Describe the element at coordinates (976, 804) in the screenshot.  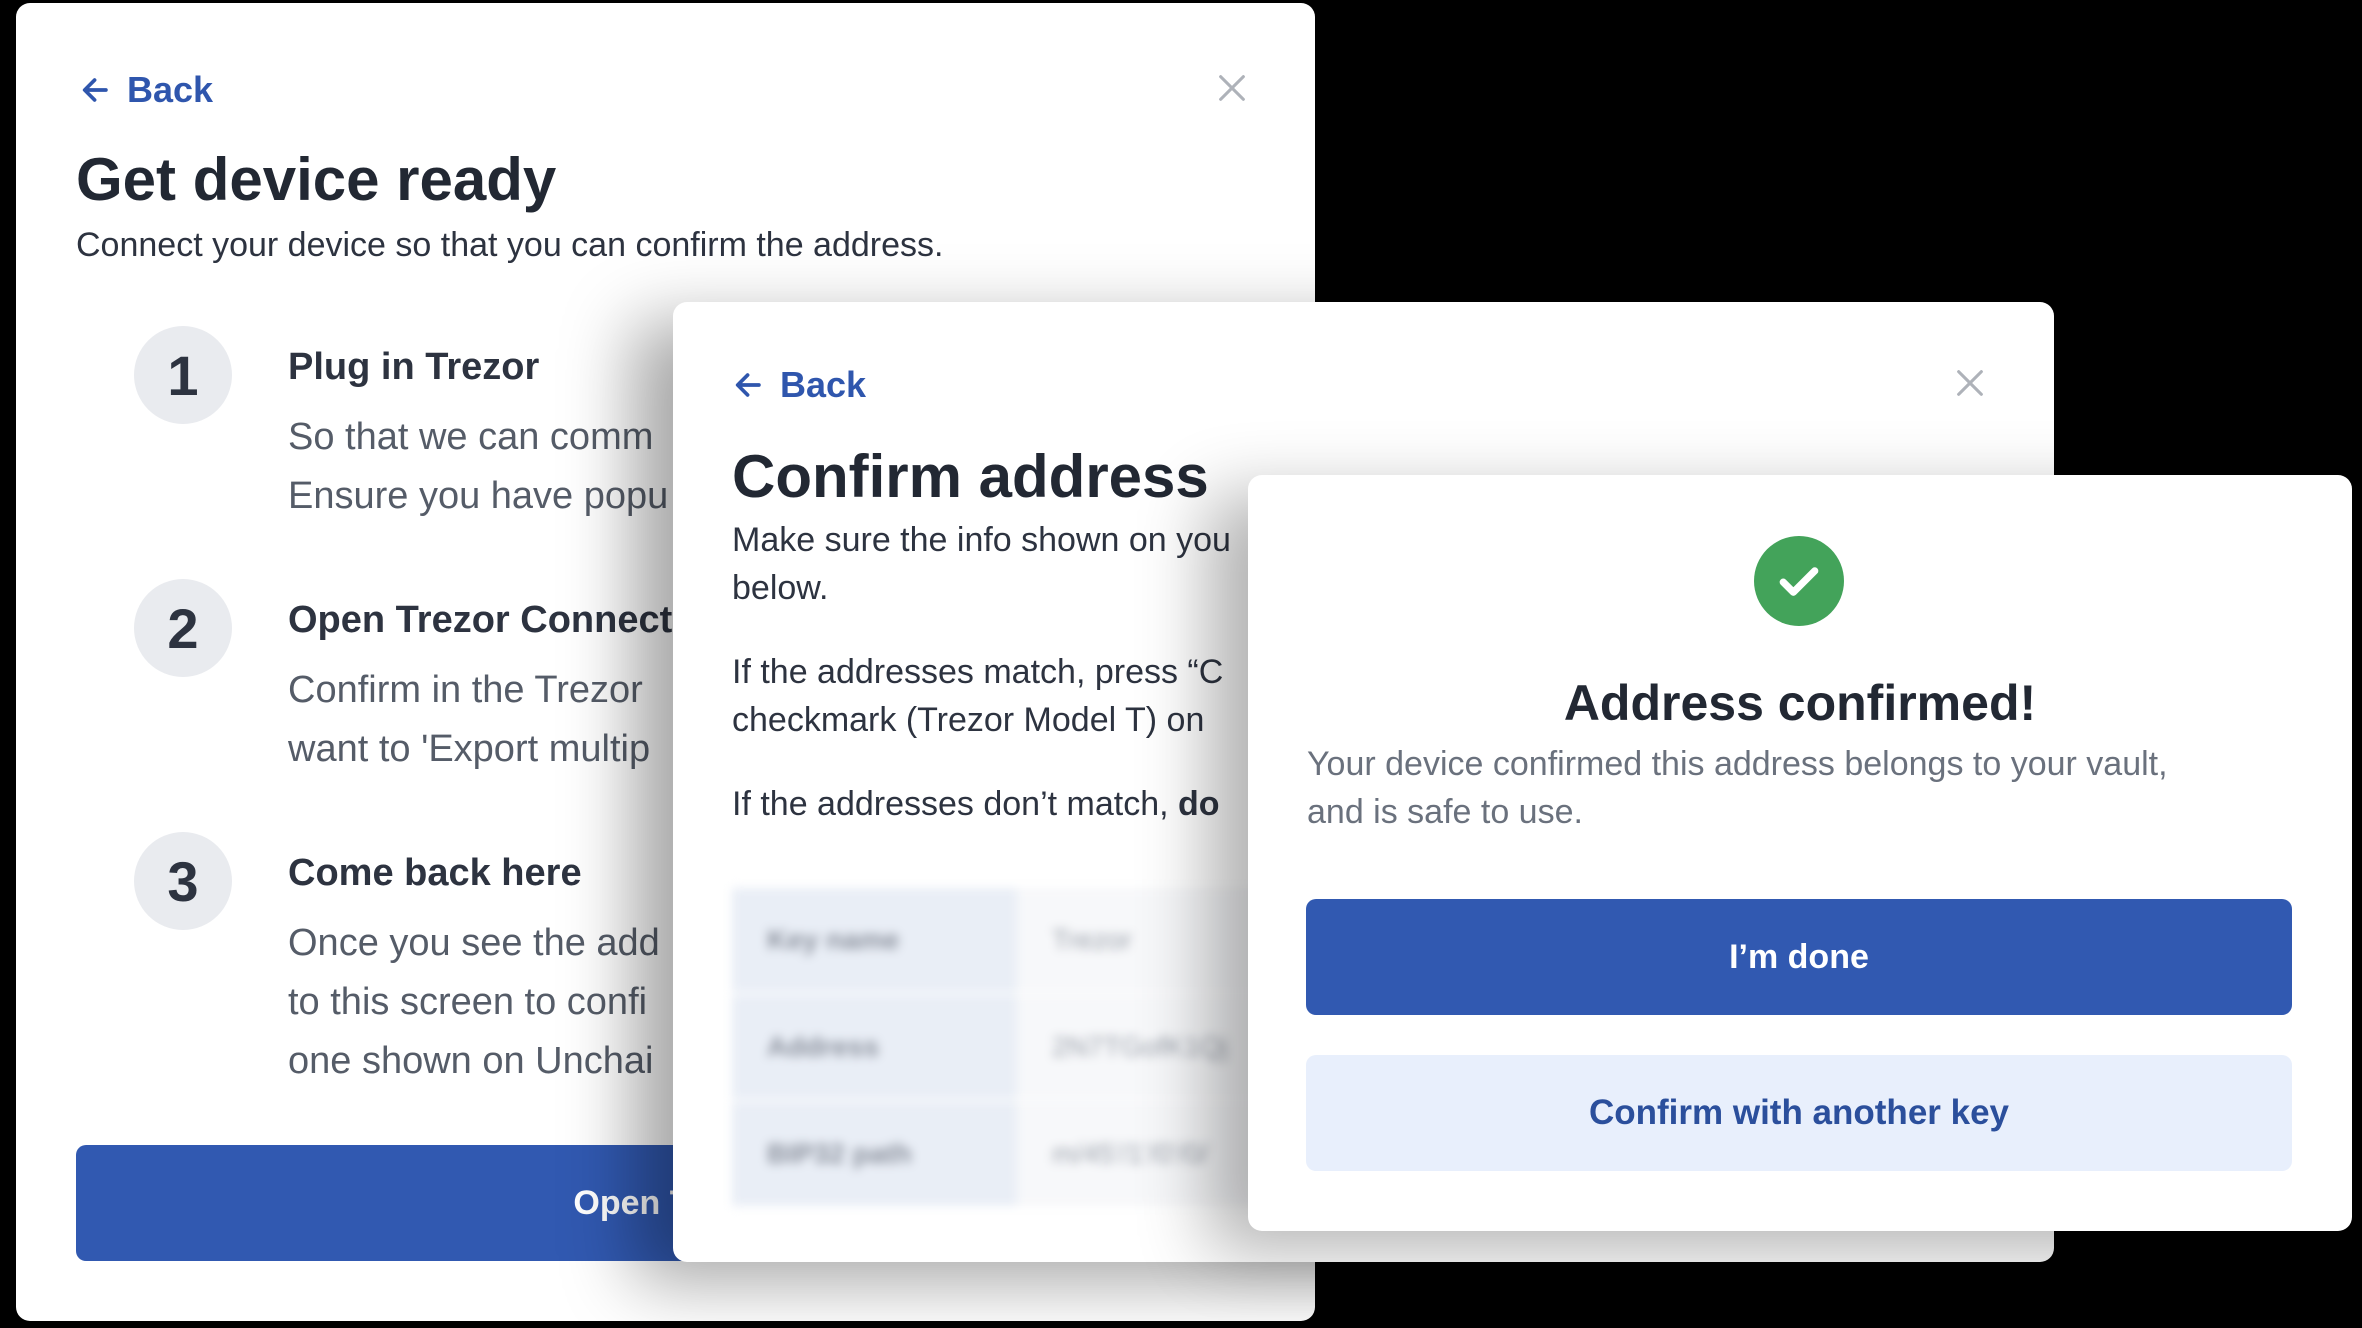
I see `mismatch-line: If the addresses don’t match, do` at that location.